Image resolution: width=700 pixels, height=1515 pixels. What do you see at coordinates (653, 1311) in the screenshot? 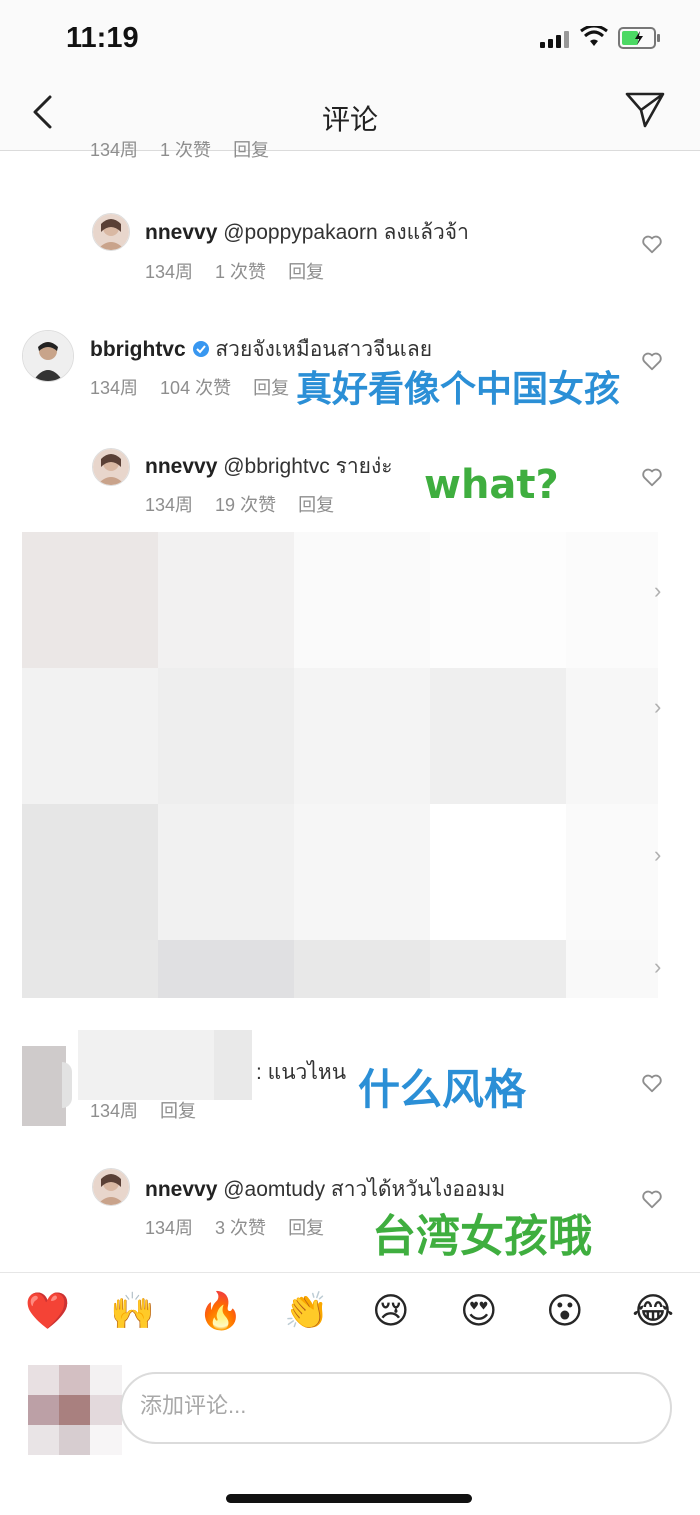
I see `tears-of-joy-emoji: 😂` at bounding box center [653, 1311].